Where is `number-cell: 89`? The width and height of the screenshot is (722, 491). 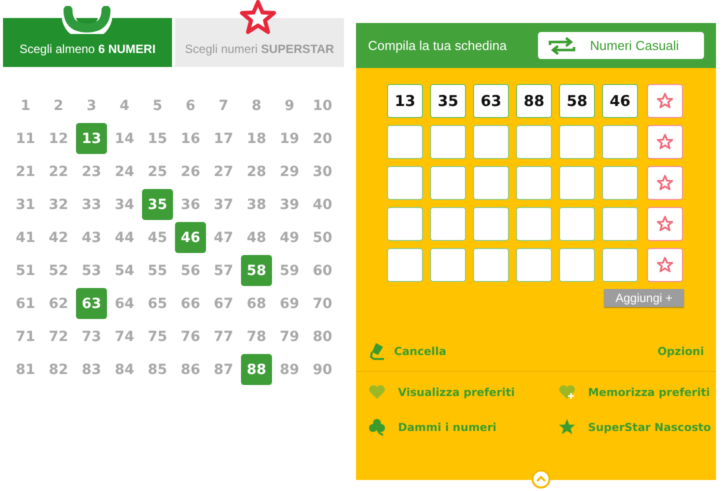 number-cell: 89 is located at coordinates (289, 369).